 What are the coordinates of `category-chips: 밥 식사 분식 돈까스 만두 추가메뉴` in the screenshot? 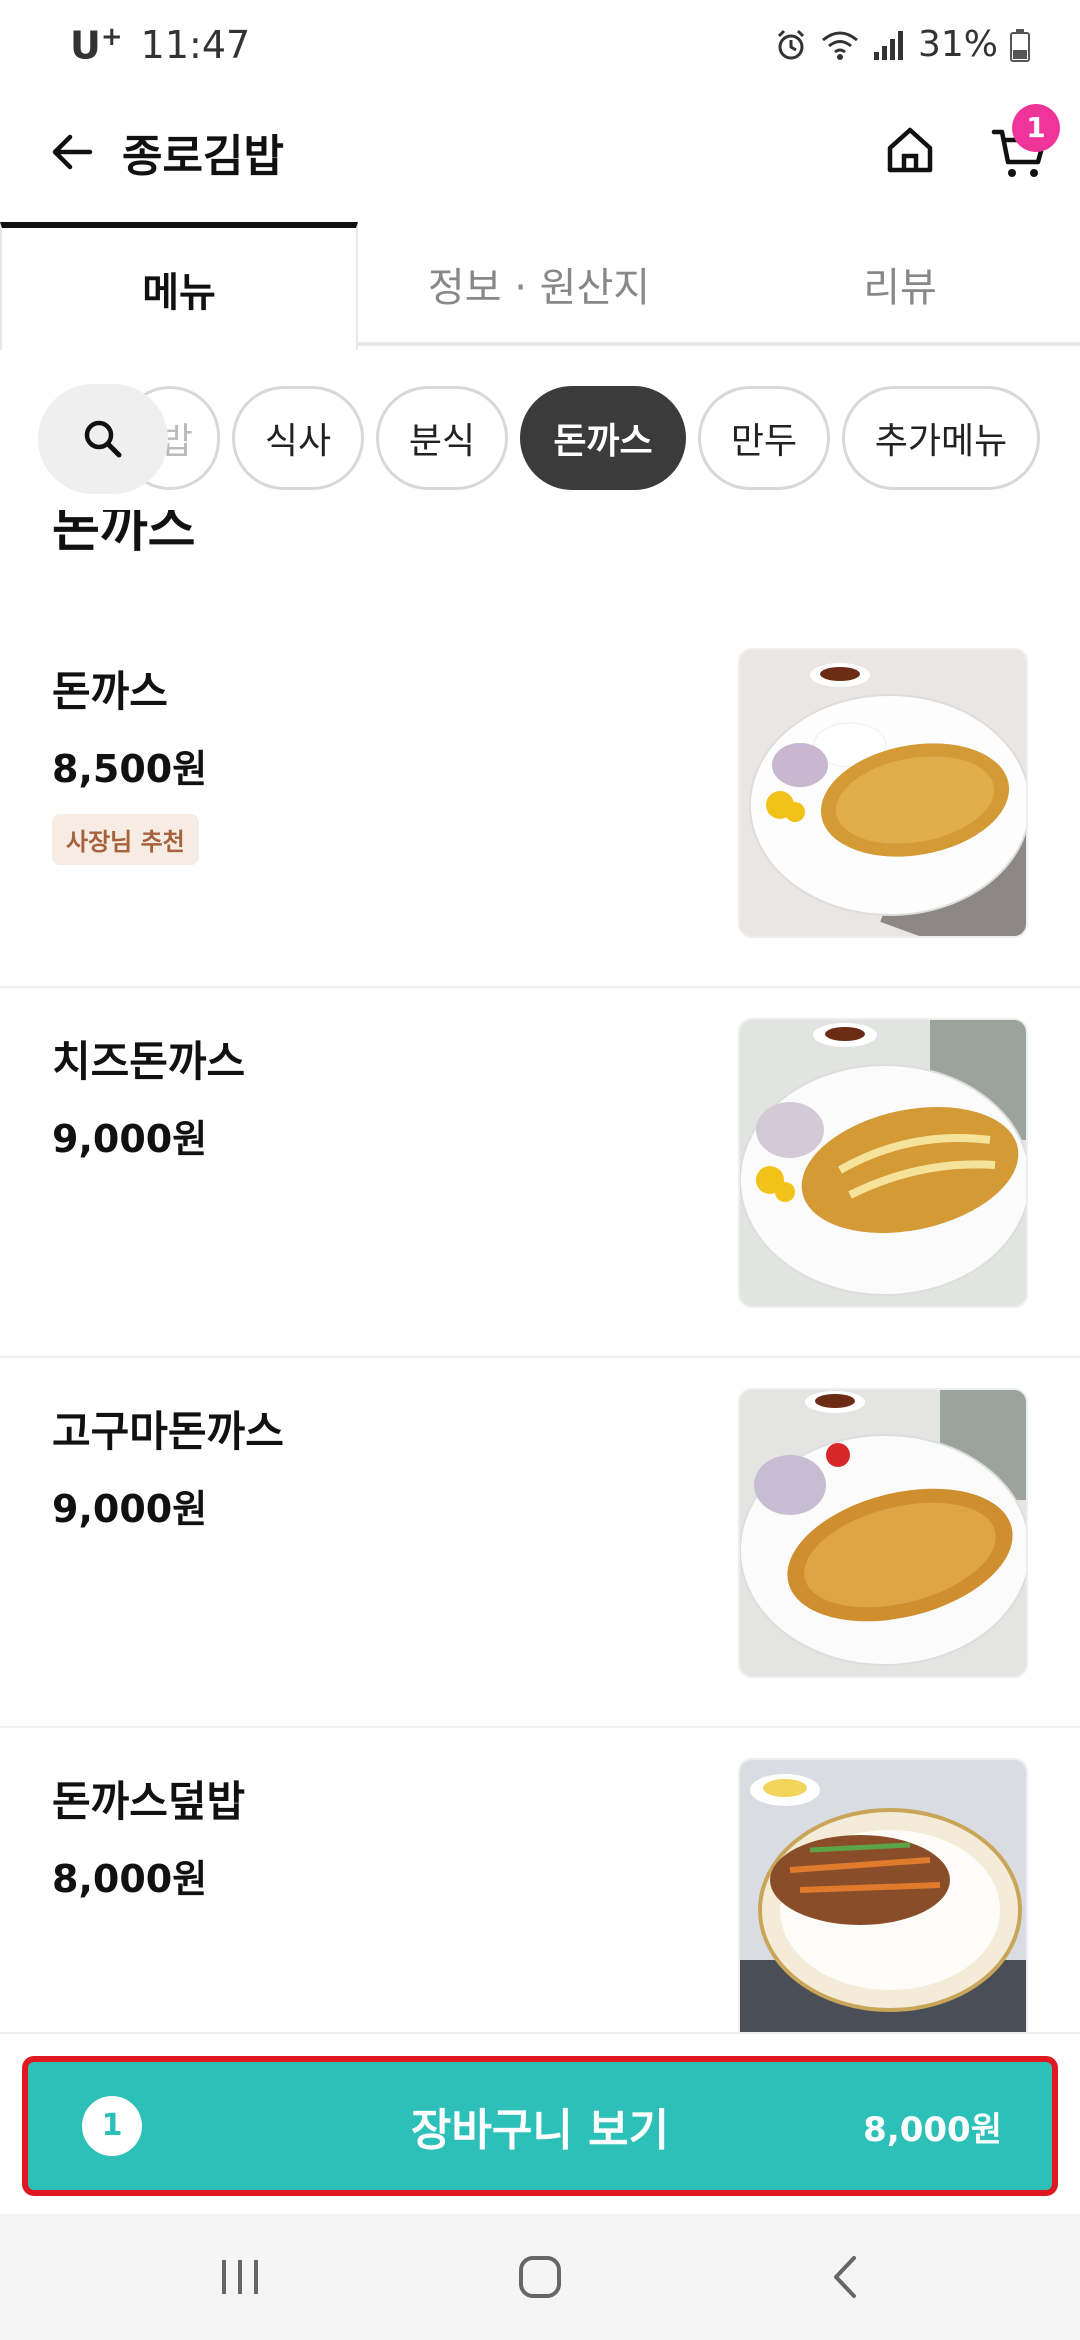 It's located at (540, 440).